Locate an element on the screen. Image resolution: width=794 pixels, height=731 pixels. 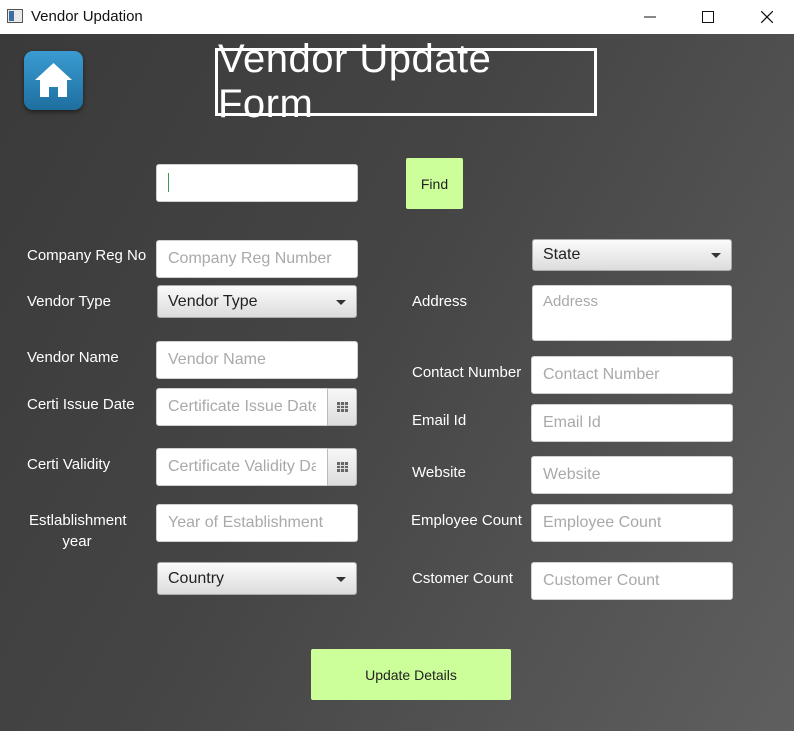
contact-number-label: Contact Number is located at coordinates (467, 372).